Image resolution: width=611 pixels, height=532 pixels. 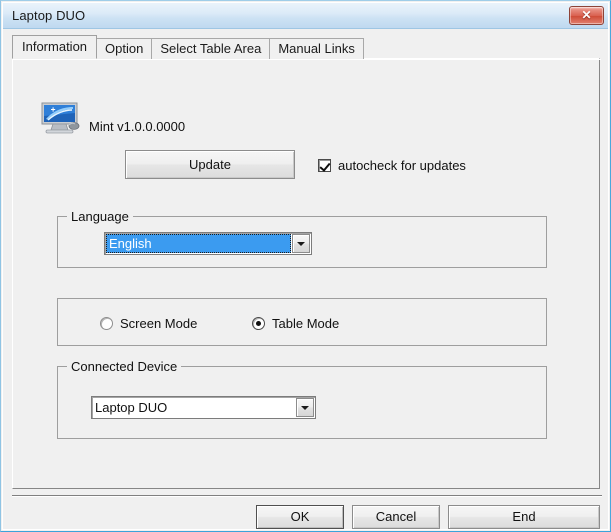 I want to click on close-icon: ✕, so click(x=586, y=15).